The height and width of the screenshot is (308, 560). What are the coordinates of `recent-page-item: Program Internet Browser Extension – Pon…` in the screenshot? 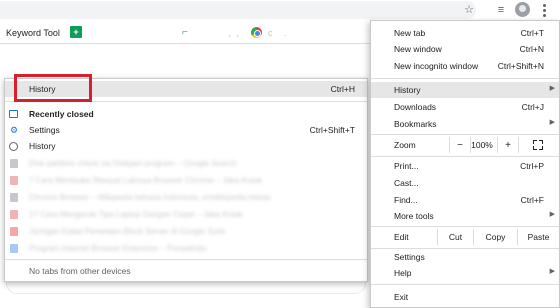 It's located at (186, 249).